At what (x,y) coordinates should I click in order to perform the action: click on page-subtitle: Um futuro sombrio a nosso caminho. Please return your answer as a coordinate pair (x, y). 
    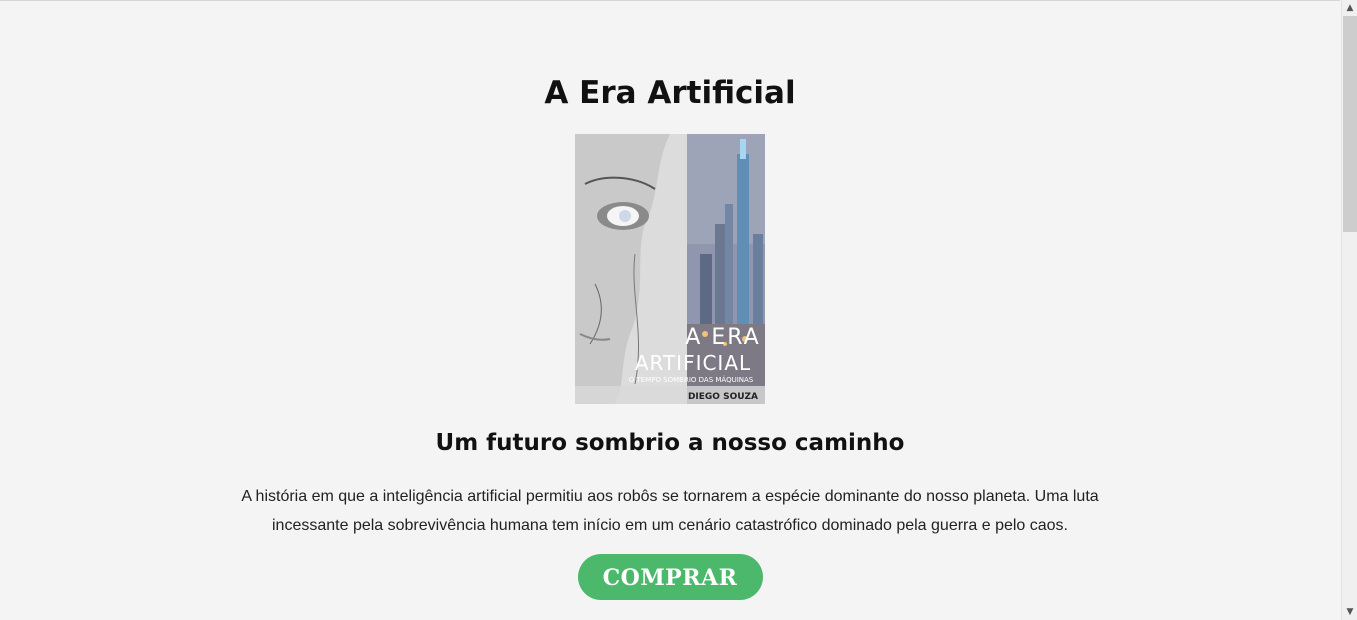
    Looking at the image, I should click on (670, 443).